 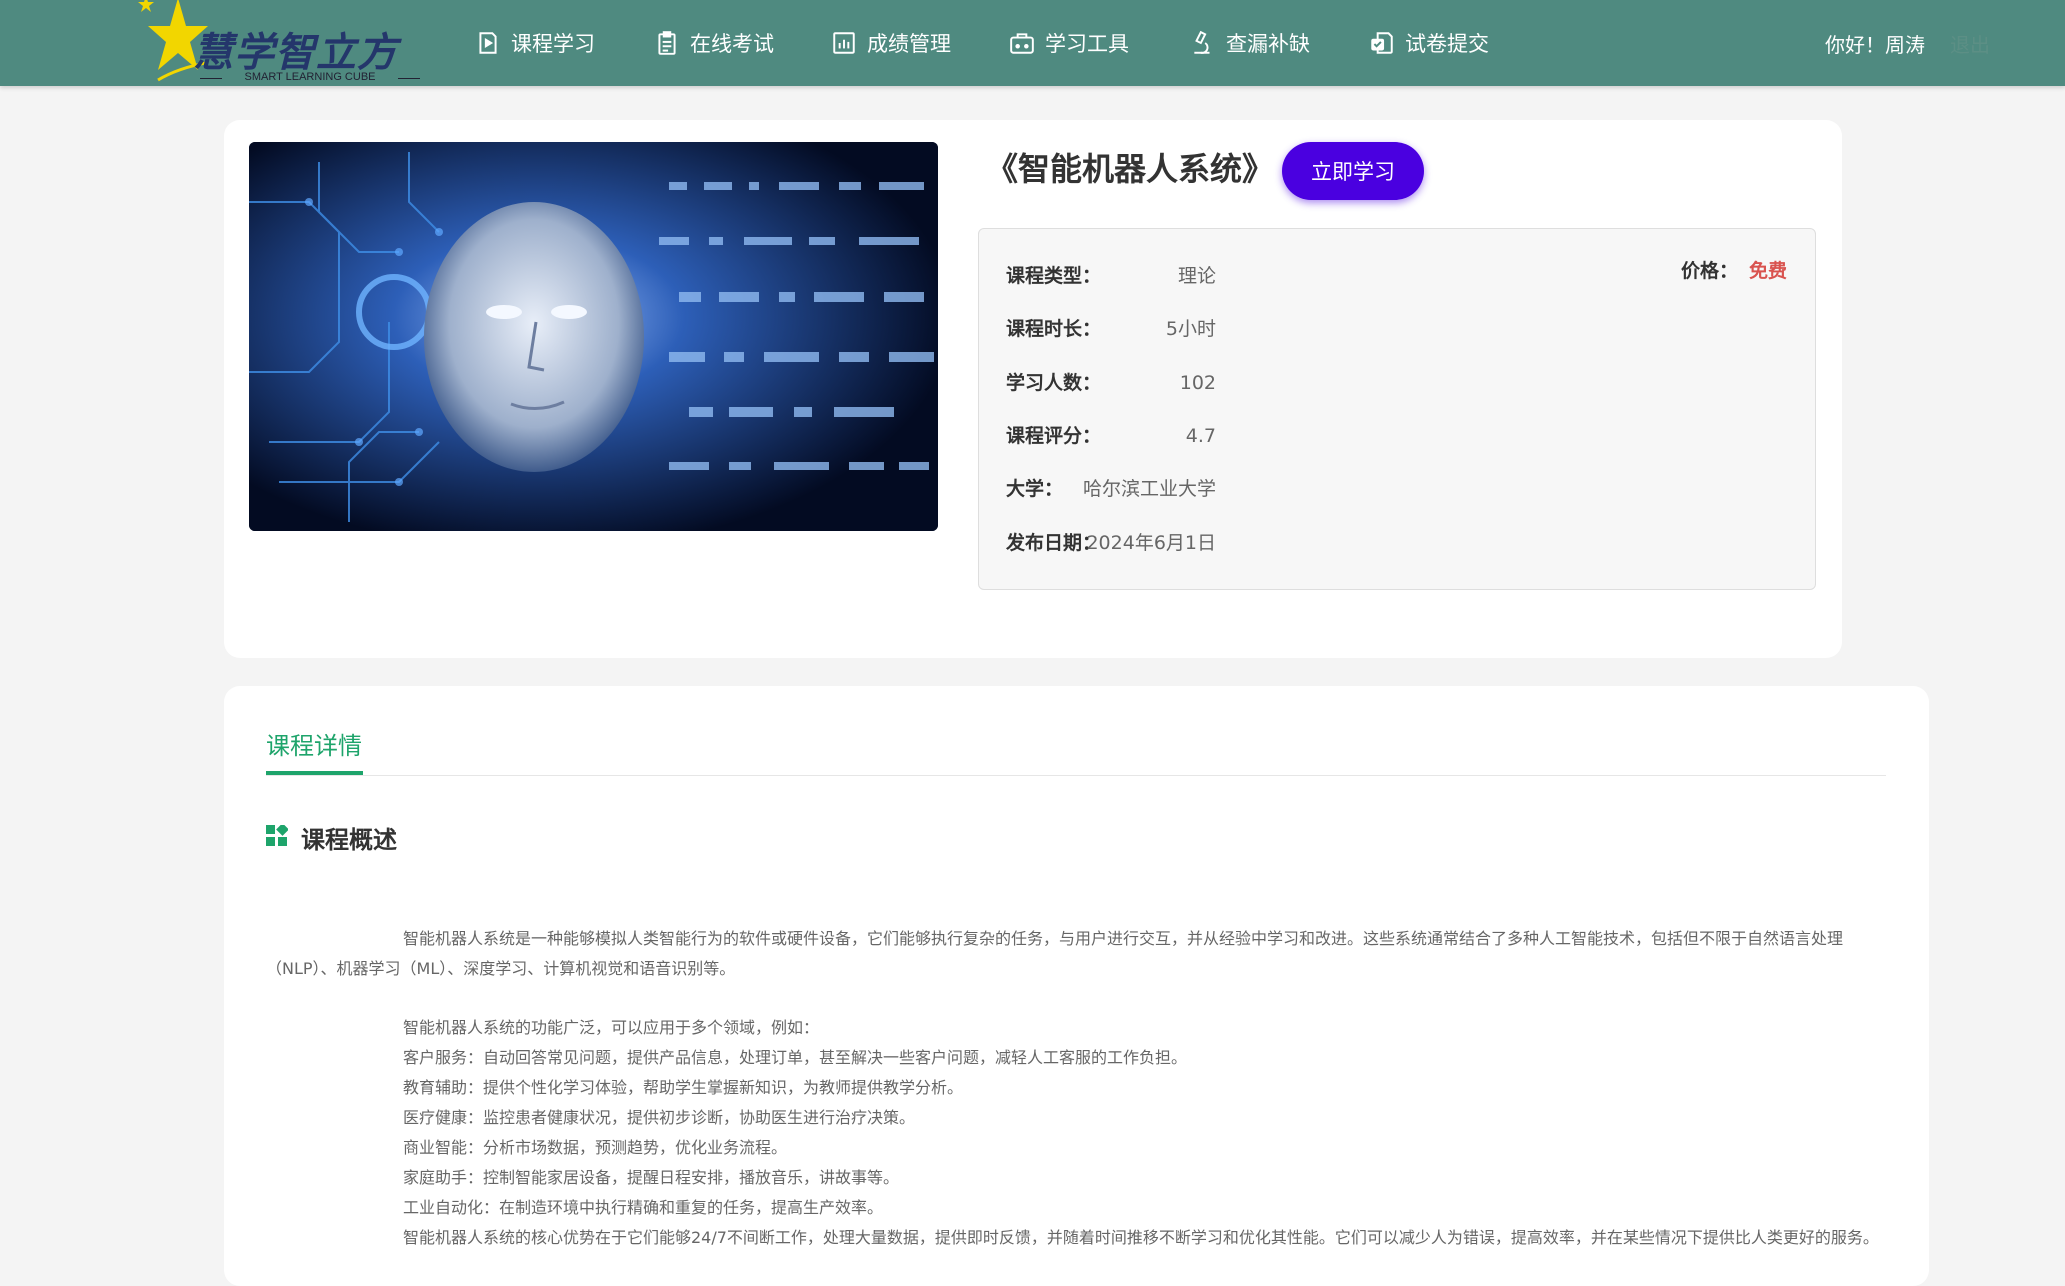 What do you see at coordinates (1447, 44) in the screenshot?
I see `nav-label: 试卷提交` at bounding box center [1447, 44].